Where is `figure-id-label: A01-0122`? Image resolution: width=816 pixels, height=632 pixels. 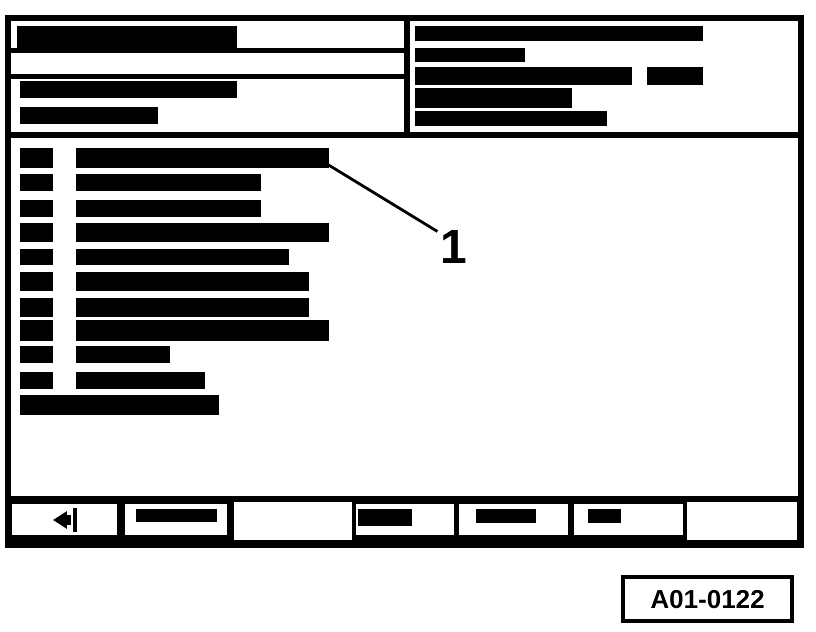 figure-id-label: A01-0122 is located at coordinates (707, 599).